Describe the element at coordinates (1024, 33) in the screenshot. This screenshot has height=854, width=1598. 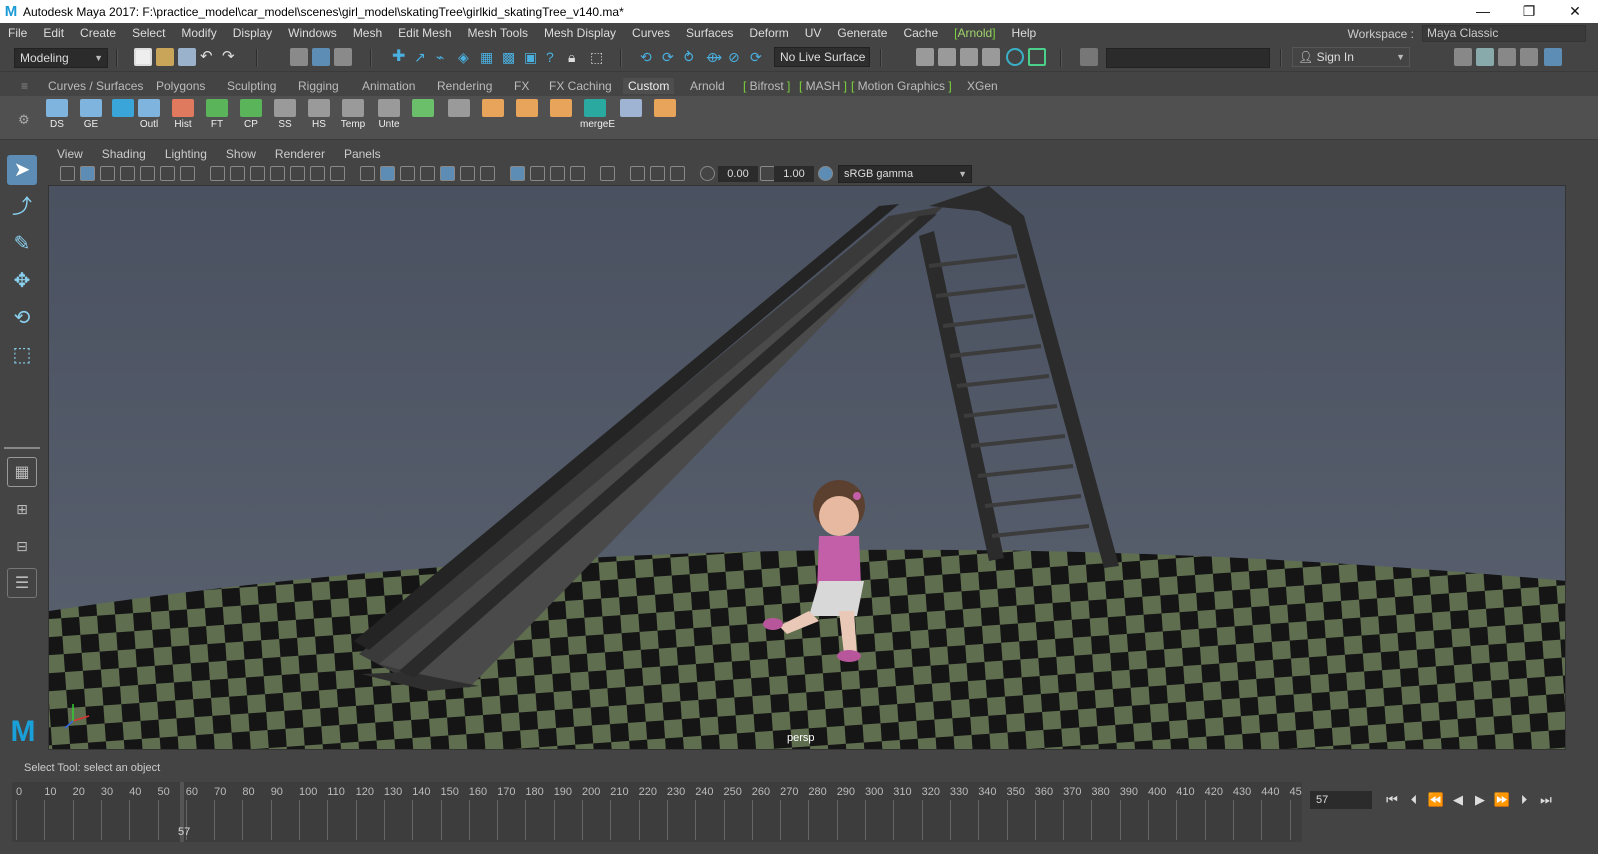
I see `menu-help: Help` at that location.